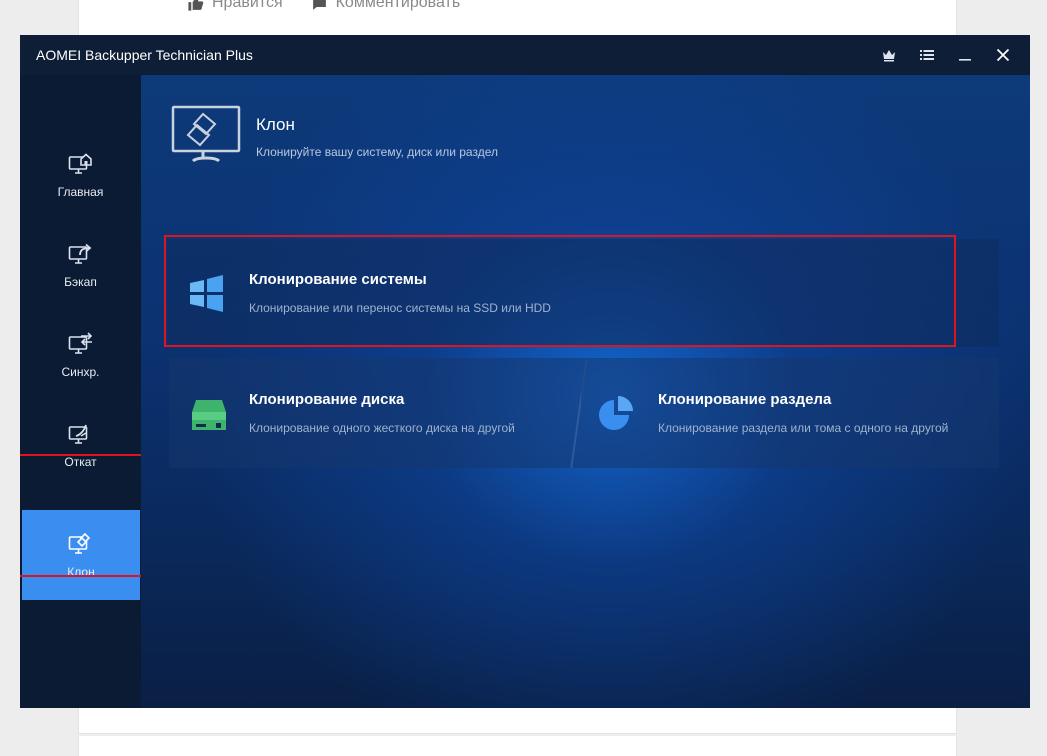 This screenshot has height=756, width=1047. Describe the element at coordinates (965, 60) in the screenshot. I see `minimize-icon` at that location.